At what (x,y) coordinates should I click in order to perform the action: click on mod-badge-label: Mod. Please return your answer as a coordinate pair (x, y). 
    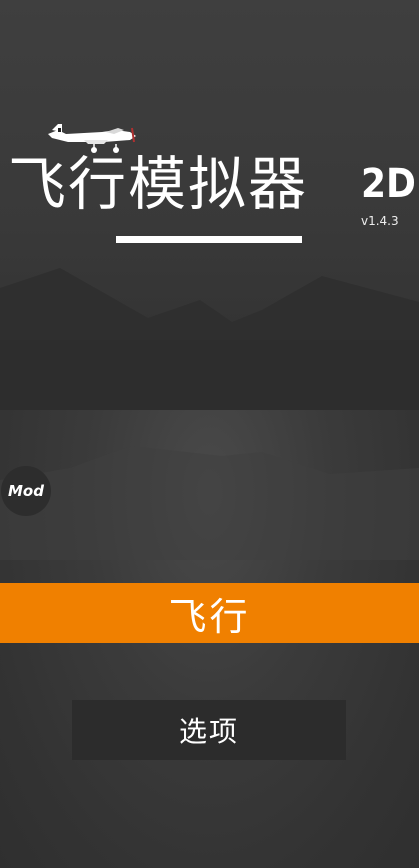
    Looking at the image, I should click on (26, 491).